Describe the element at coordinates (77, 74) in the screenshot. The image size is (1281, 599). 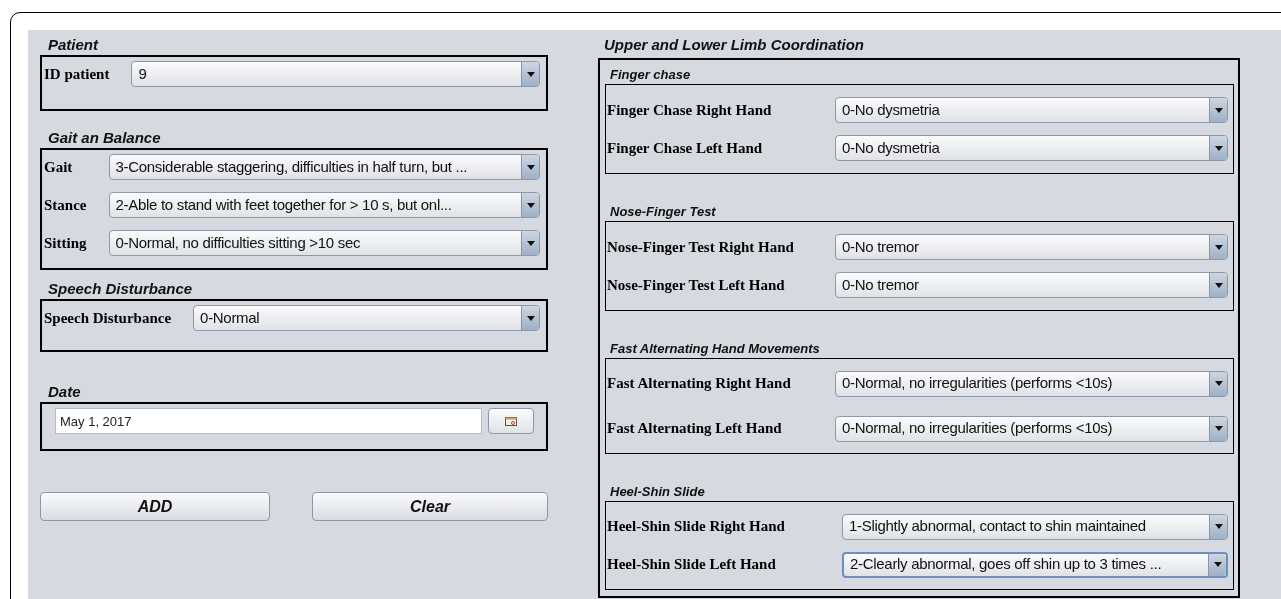
I see `field-label: ID patient` at that location.